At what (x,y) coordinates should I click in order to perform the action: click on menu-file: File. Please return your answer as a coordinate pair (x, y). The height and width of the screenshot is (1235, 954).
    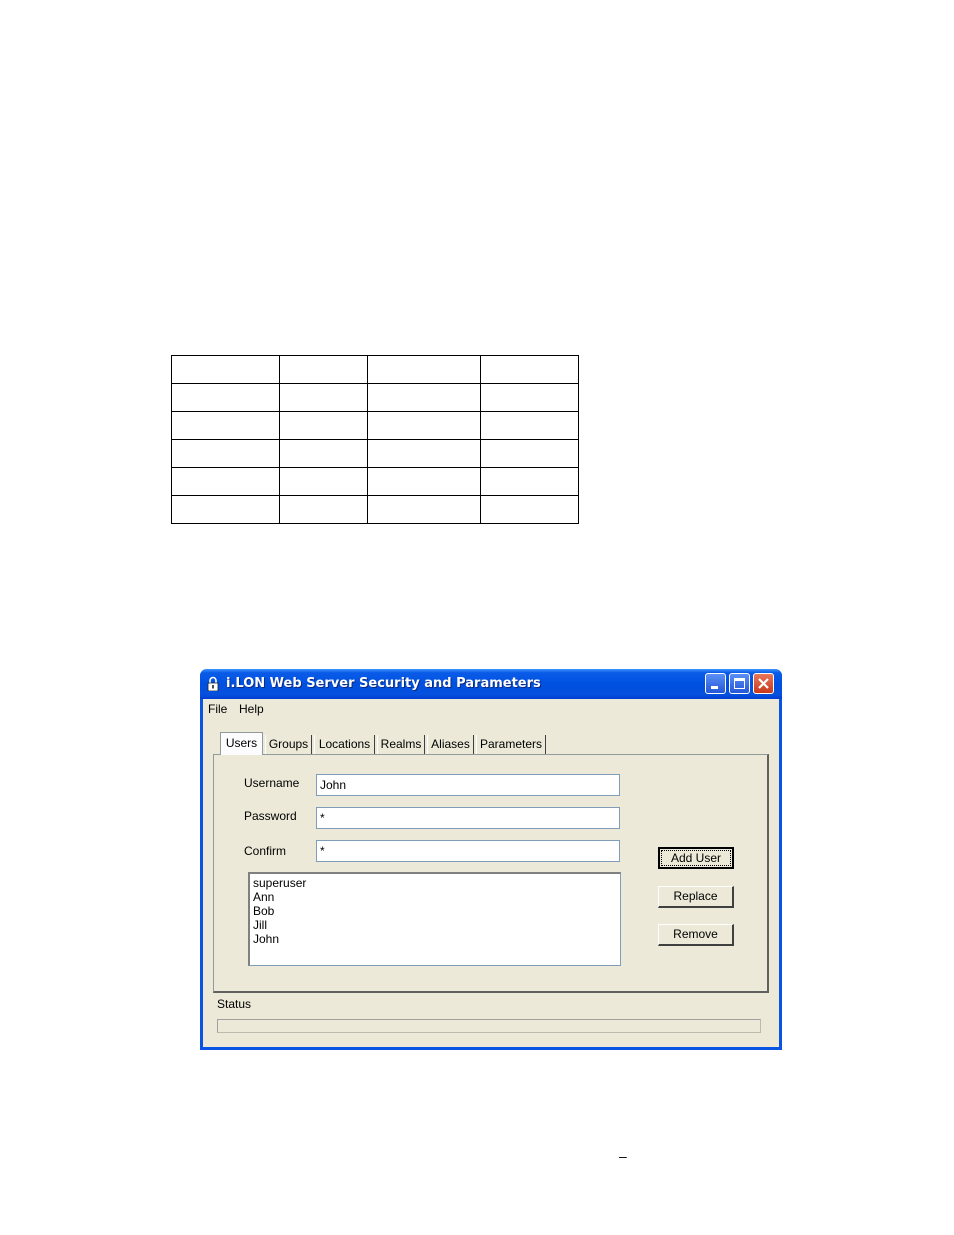
    Looking at the image, I should click on (217, 709).